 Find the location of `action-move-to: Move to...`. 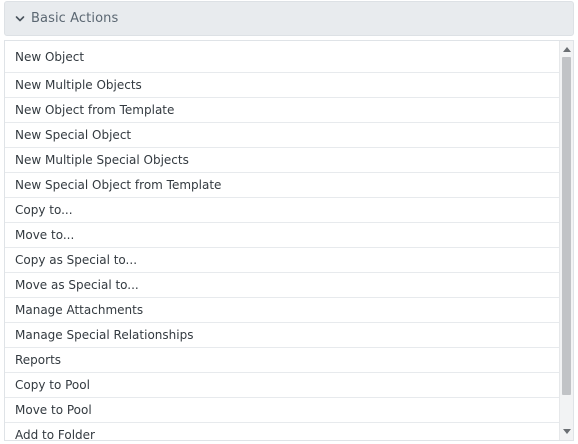

action-move-to: Move to... is located at coordinates (282, 235).